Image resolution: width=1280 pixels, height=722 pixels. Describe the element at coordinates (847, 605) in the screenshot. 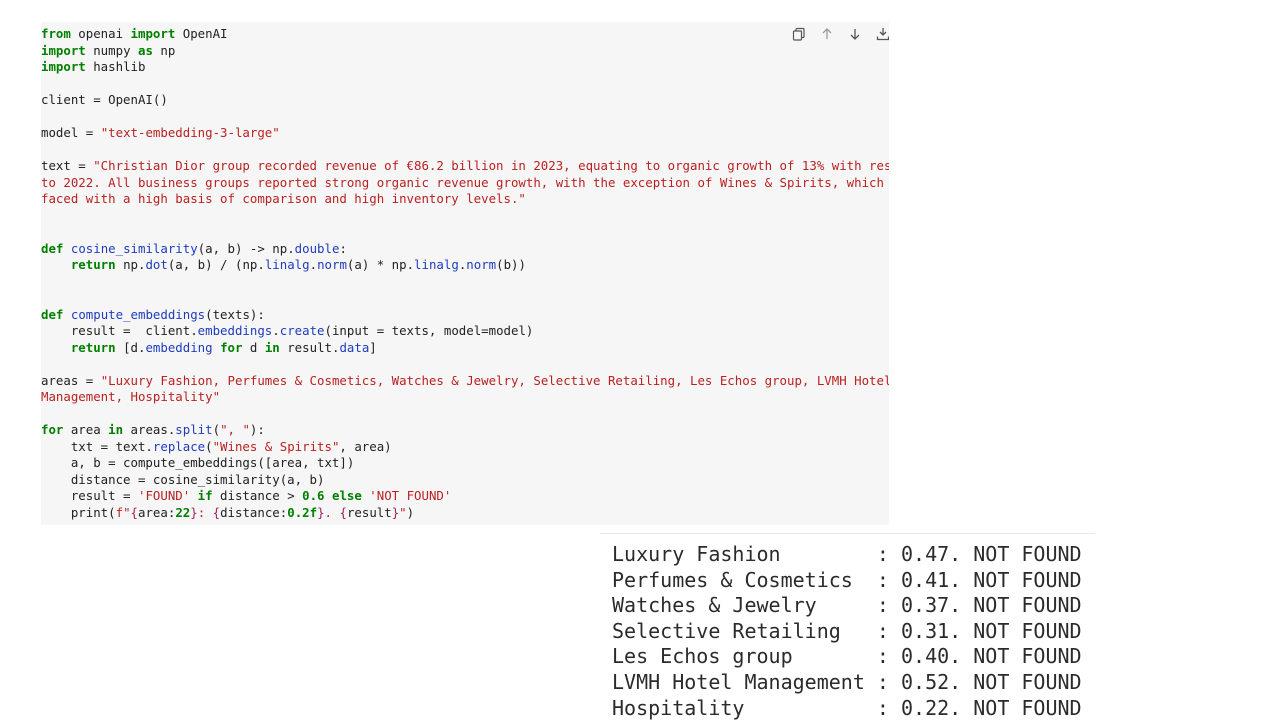

I see `output-line: Watches & Jewelry : 0.37. NOT FOUND` at that location.